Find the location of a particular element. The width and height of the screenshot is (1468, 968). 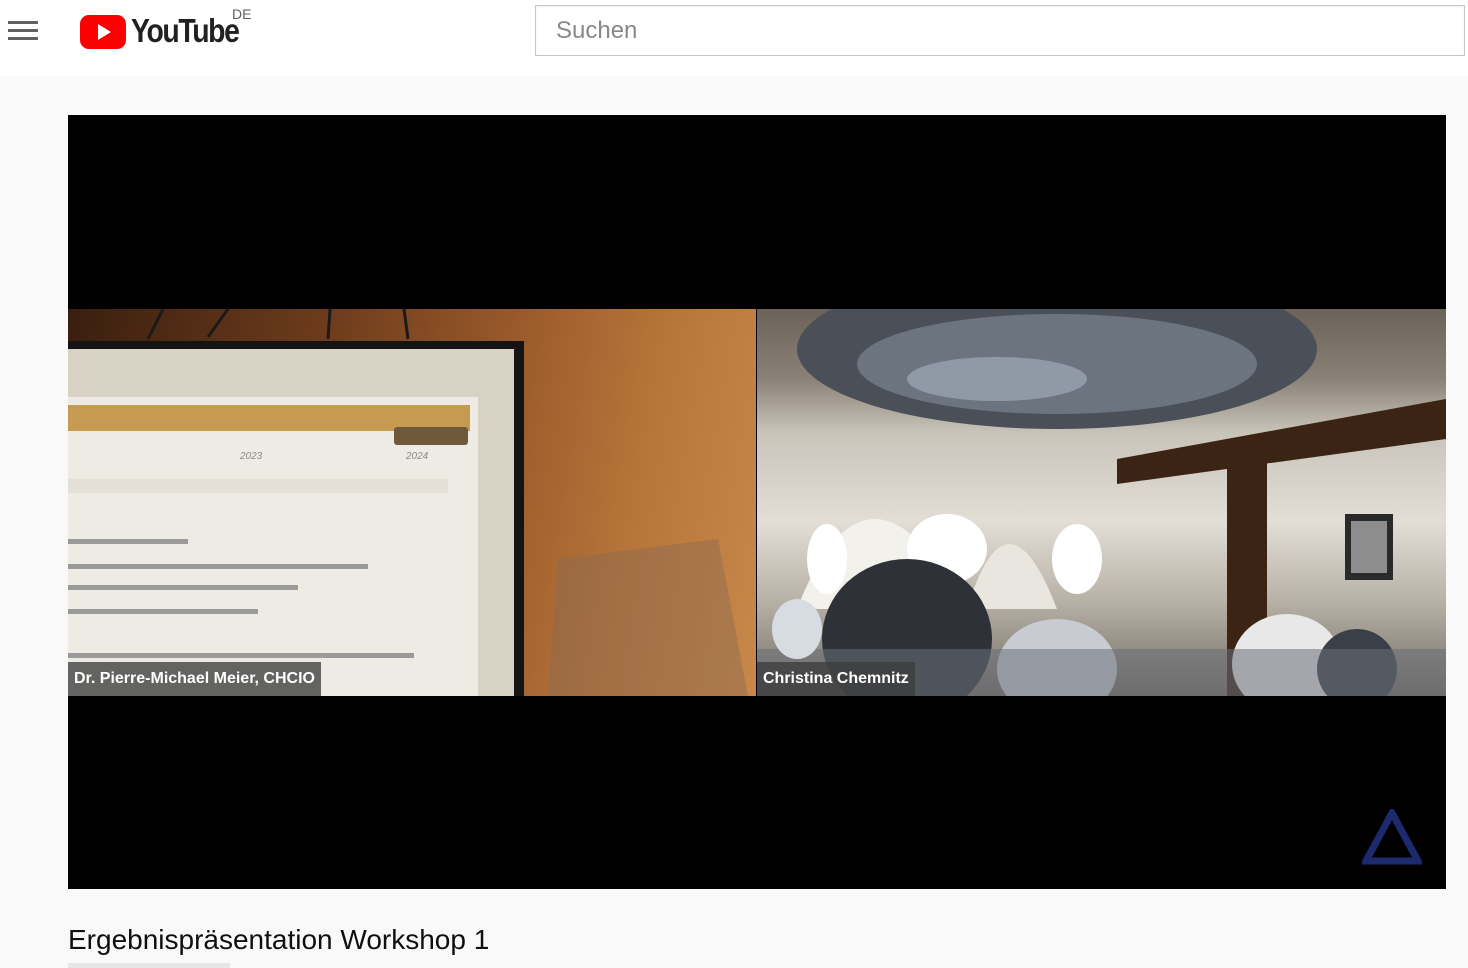

title-divider is located at coordinates (149, 965).